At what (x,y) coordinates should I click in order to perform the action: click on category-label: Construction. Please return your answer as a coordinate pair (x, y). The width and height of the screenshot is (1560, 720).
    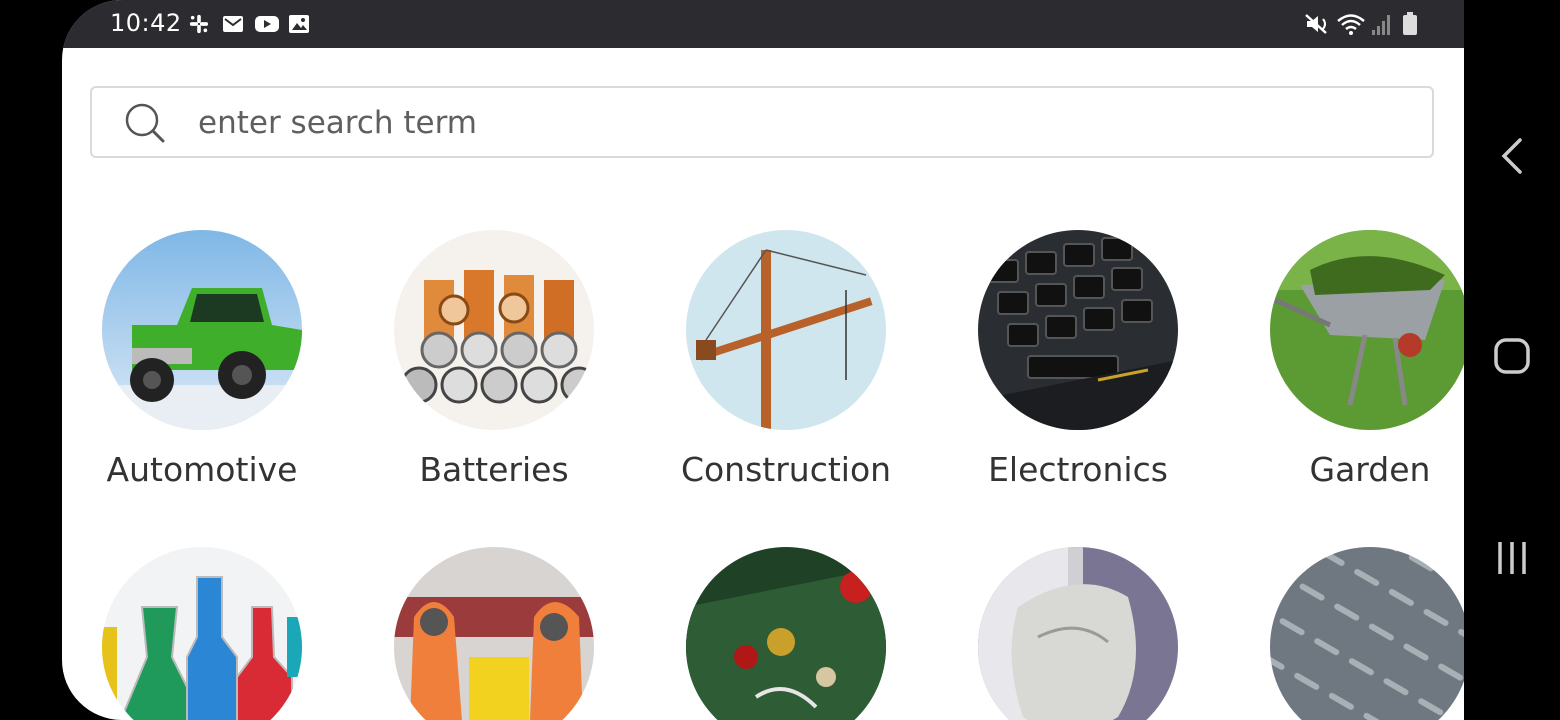
    Looking at the image, I should click on (786, 469).